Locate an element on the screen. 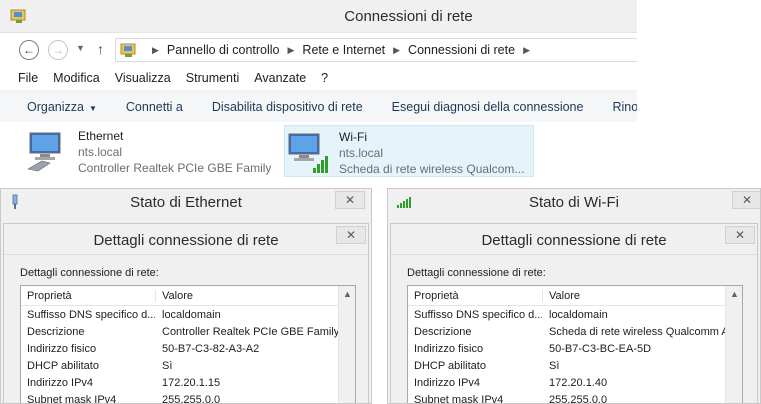 Image resolution: width=761 pixels, height=404 pixels. connection-adapter: Controller Realtek PCIe GBE Family is located at coordinates (175, 168).